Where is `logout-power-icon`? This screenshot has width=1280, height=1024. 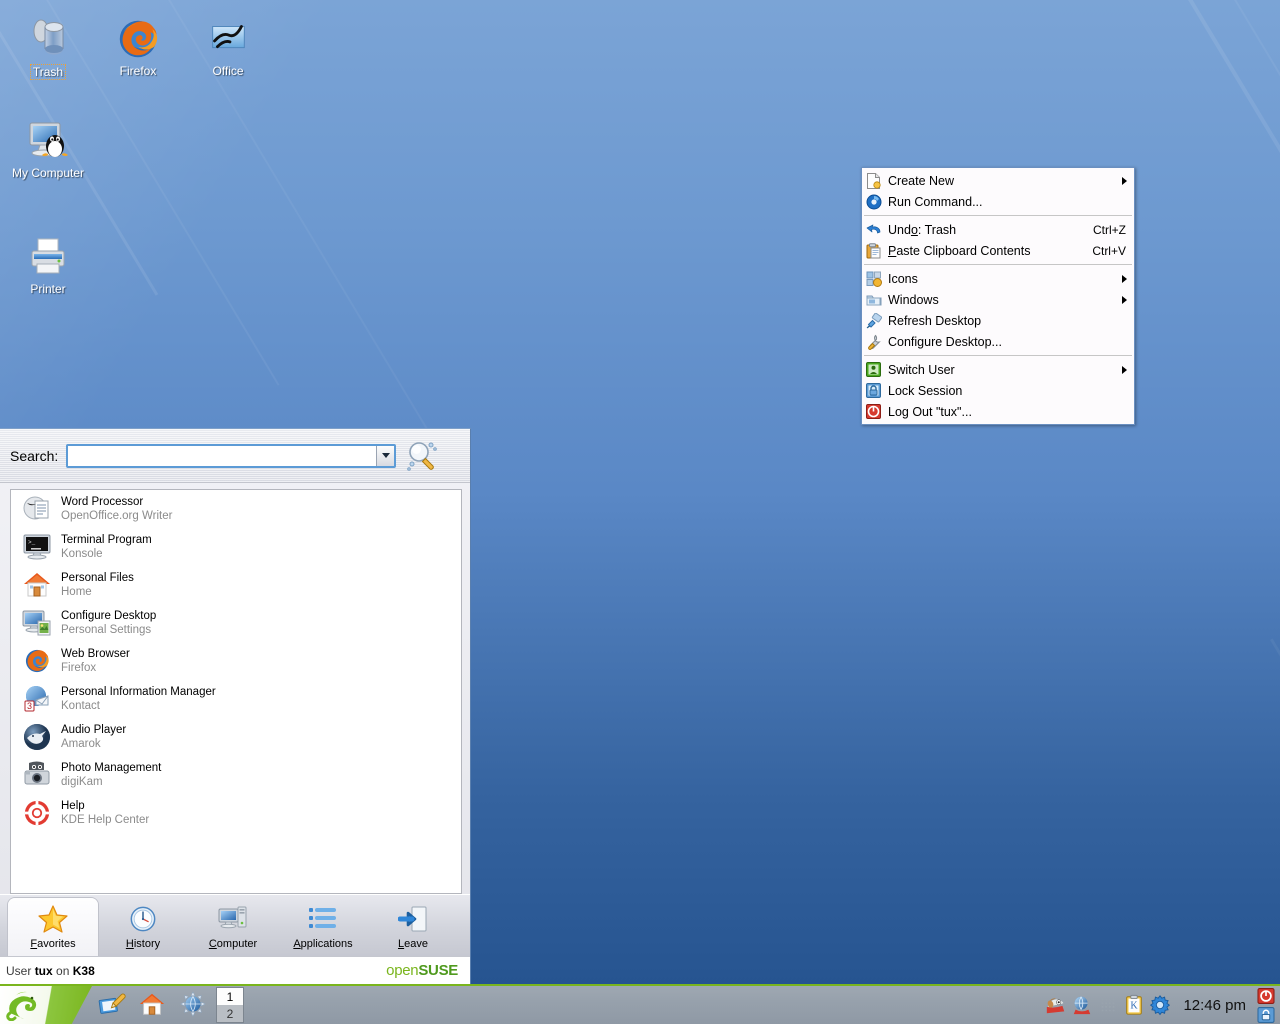
logout-power-icon is located at coordinates (873, 411).